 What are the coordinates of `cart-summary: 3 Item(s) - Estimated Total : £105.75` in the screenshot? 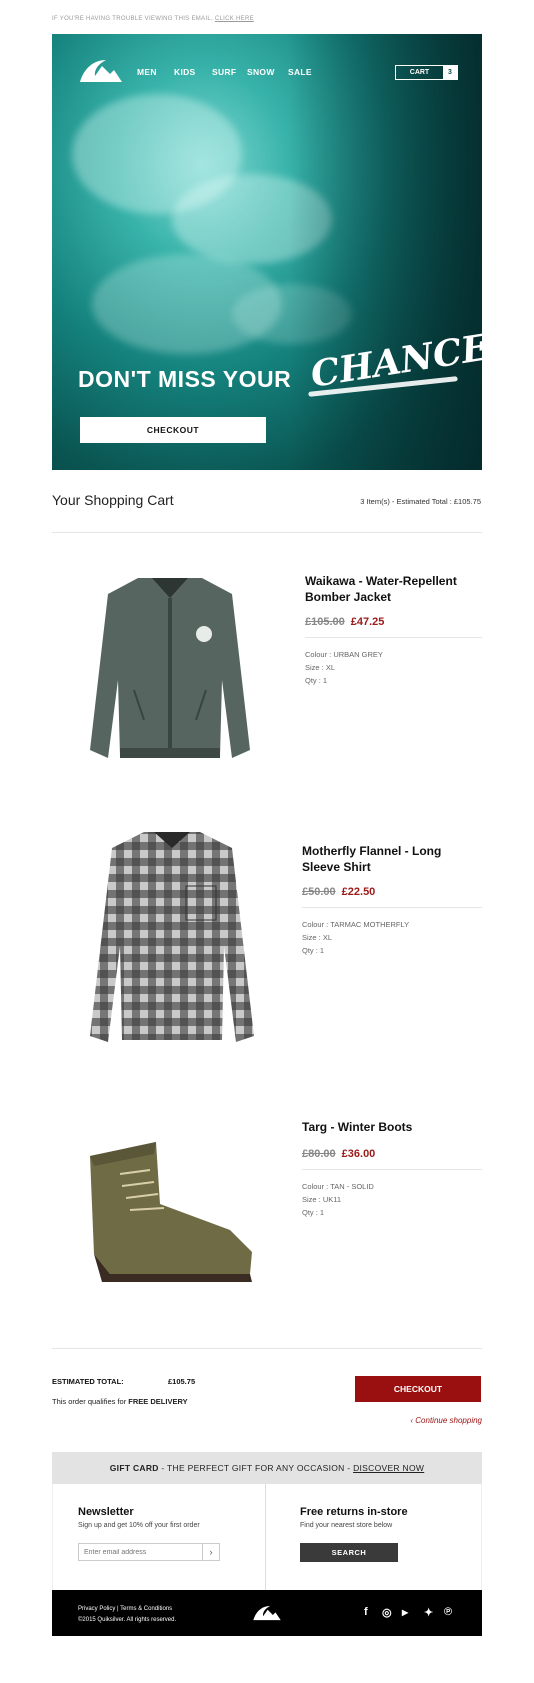 It's located at (420, 501).